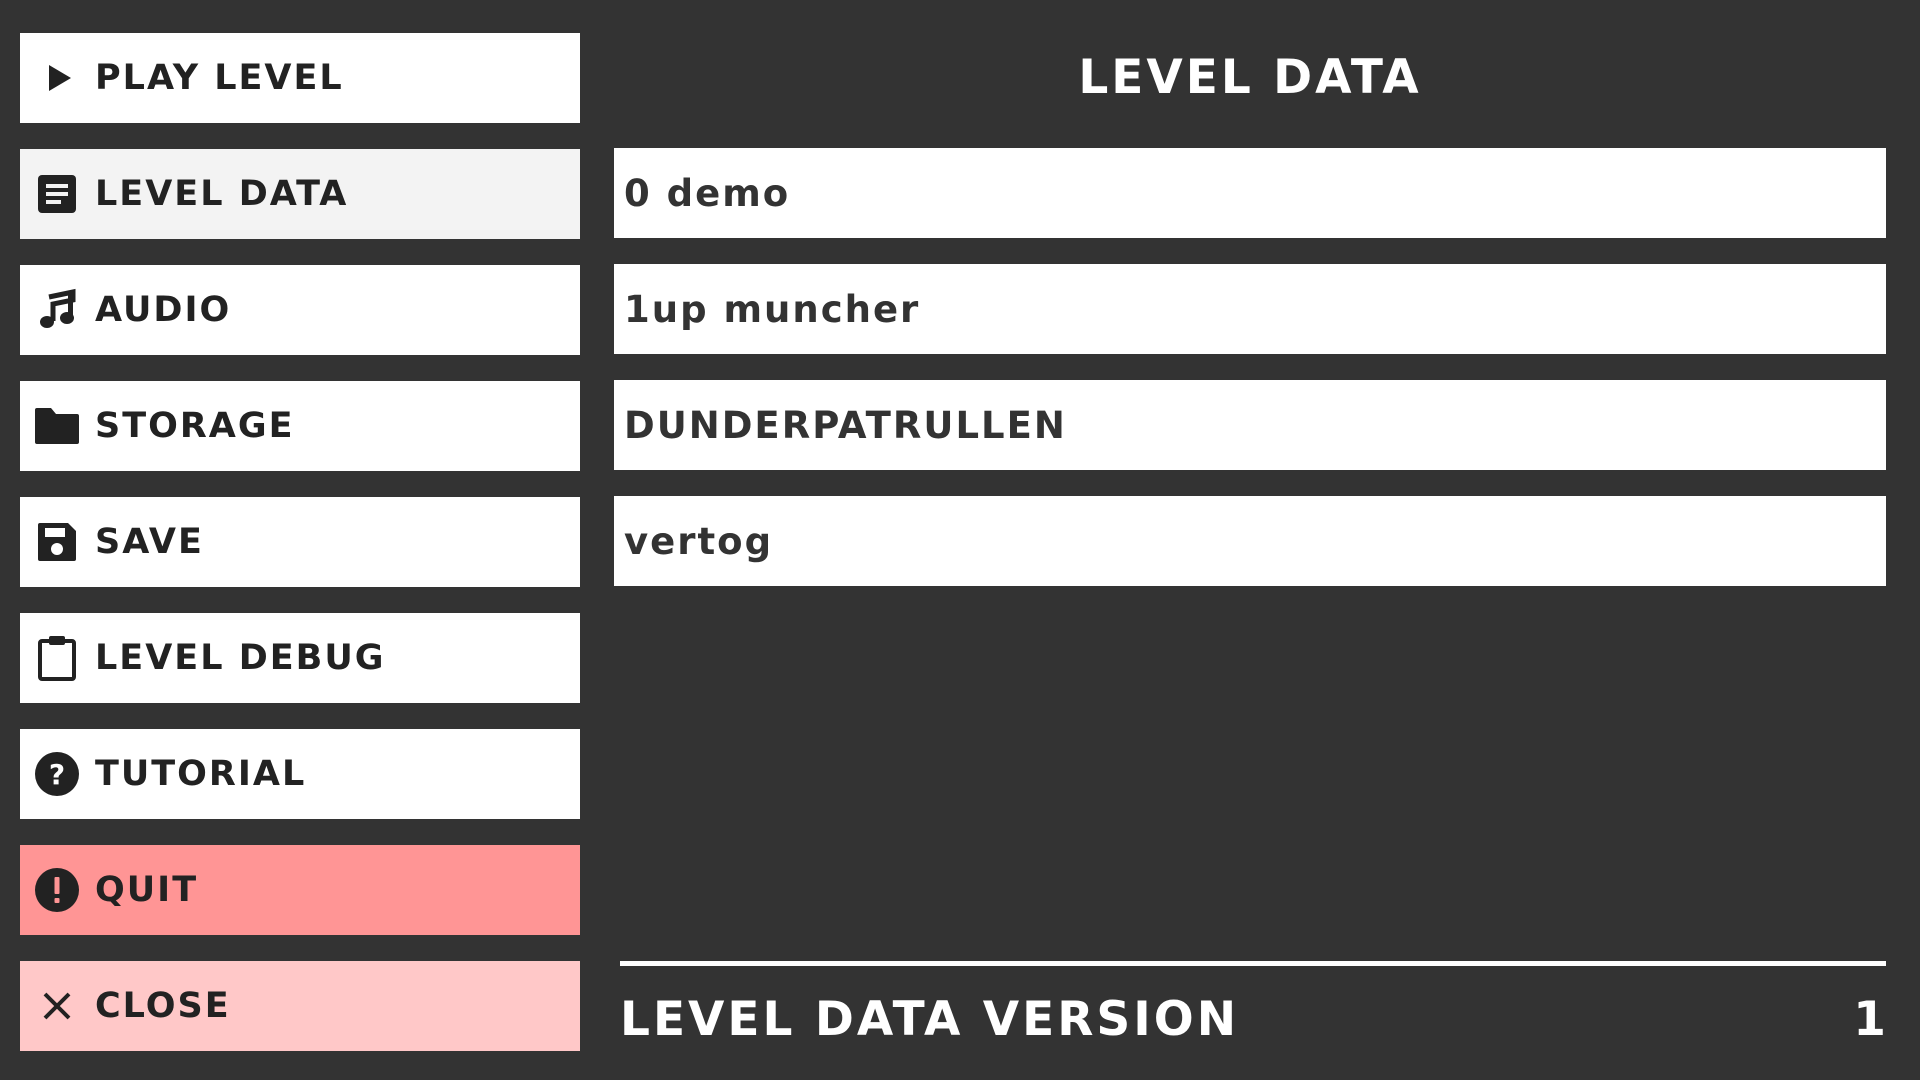  I want to click on storage-label: STORAGE, so click(195, 426).